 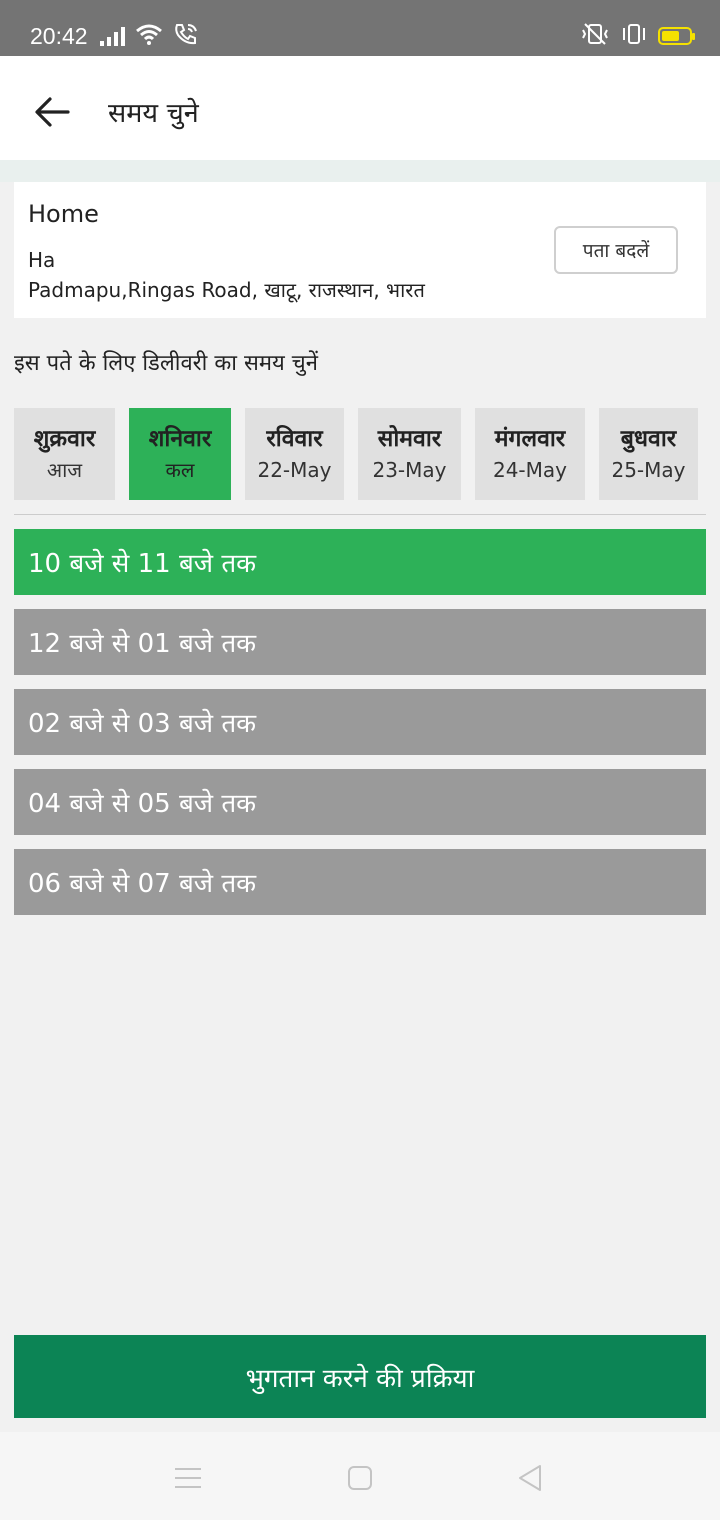 I want to click on address-label: Home, so click(x=63, y=214).